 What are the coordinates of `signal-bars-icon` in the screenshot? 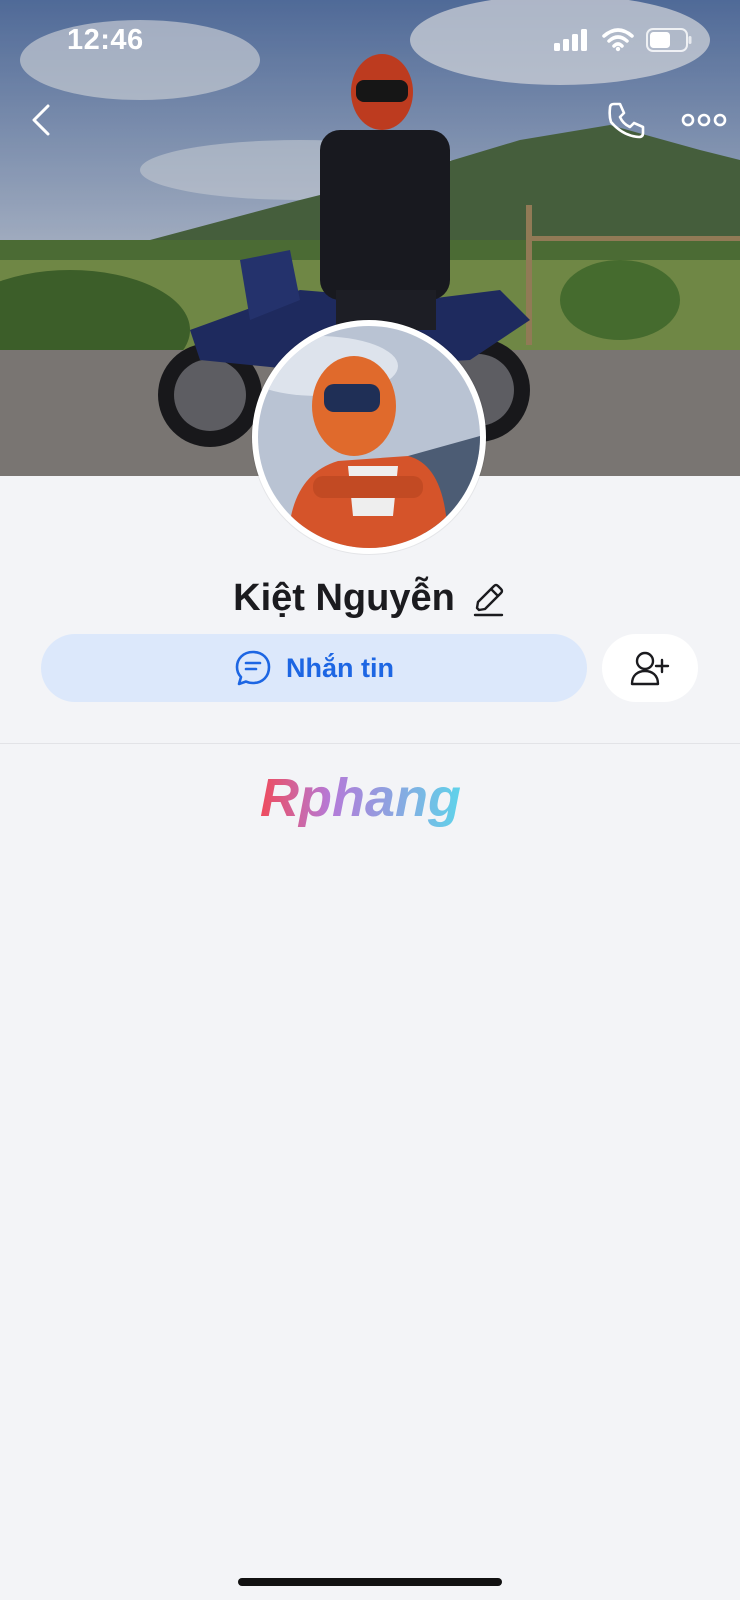 It's located at (570, 40).